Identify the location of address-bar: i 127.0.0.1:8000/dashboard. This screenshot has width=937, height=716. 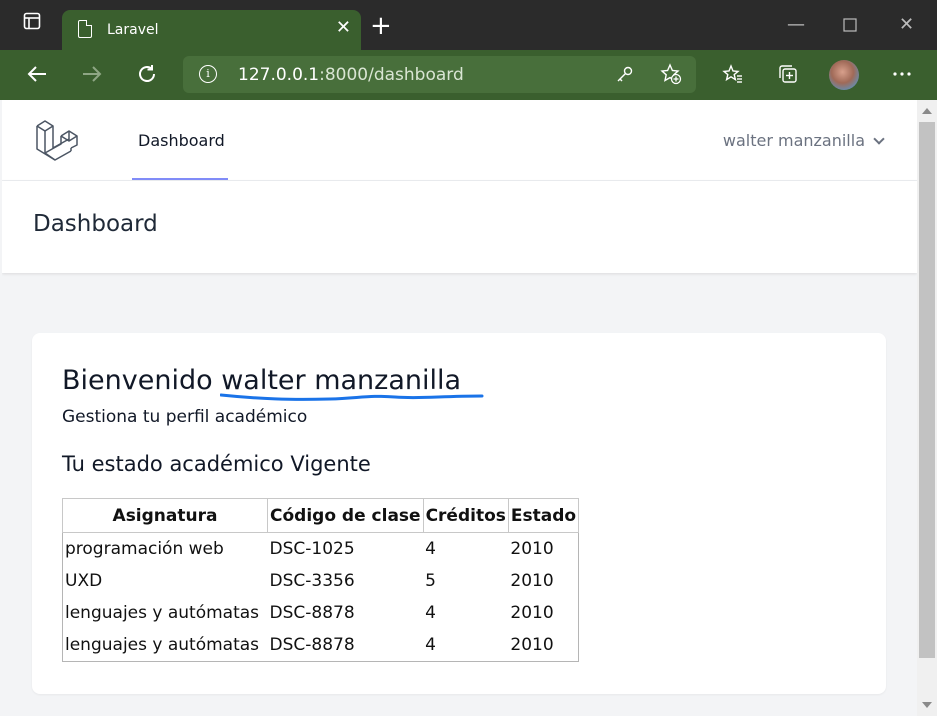
(439, 74).